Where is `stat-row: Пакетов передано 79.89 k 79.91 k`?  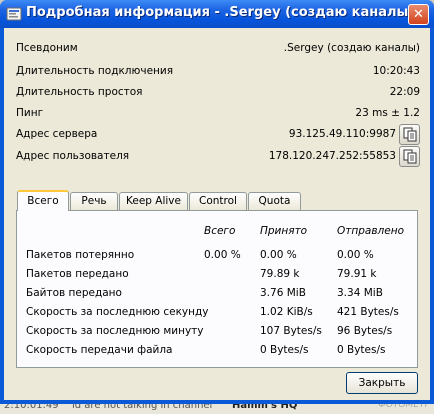
stat-row: Пакетов передано 79.89 k 79.91 k is located at coordinates (221, 277).